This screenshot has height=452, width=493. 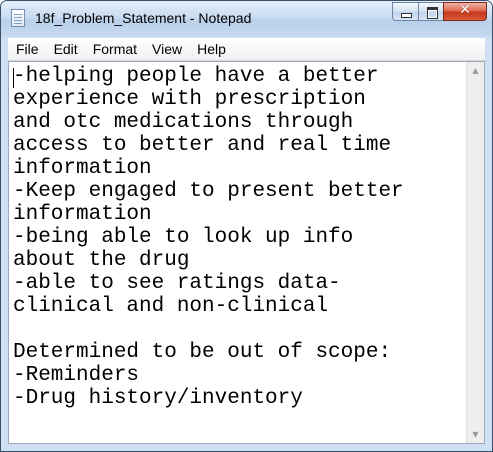 I want to click on close-icon: ✕, so click(x=465, y=10).